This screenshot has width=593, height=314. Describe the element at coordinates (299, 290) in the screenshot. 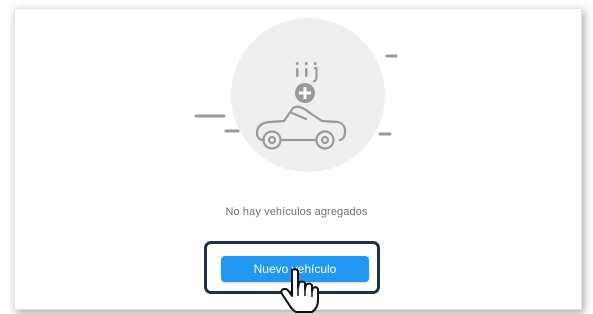

I see `hand-pointer-icon` at that location.